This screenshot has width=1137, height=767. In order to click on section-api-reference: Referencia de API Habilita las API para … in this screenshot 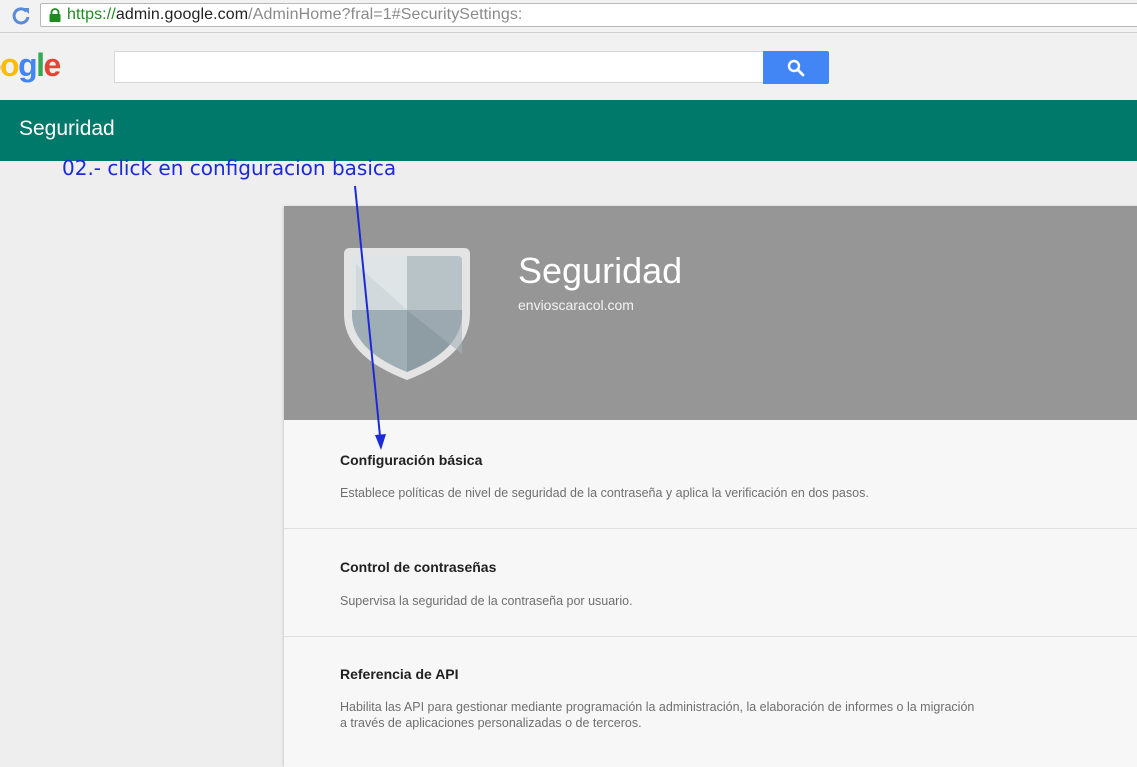, I will do `click(710, 702)`.